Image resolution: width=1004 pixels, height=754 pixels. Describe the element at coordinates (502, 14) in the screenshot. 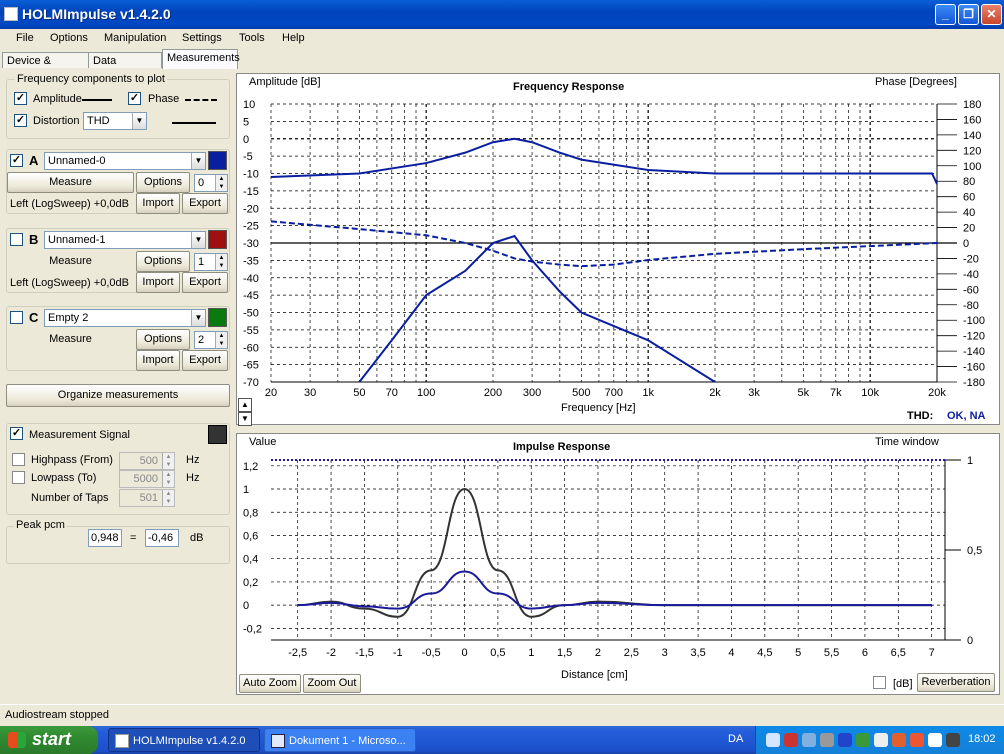

I see `title-bar: HOLMImpulse v1.4.2.0 _ ❐ ✕` at that location.